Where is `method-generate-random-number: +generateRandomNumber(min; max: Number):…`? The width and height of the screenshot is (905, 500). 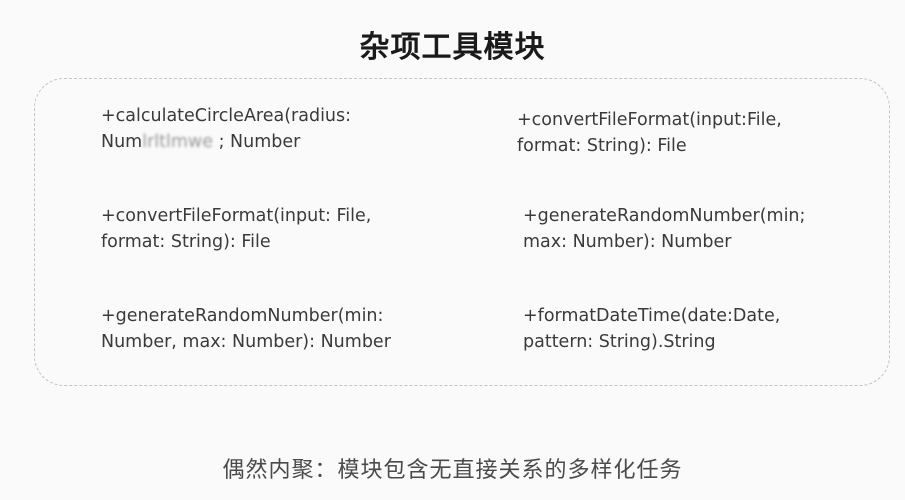
method-generate-random-number: +generateRandomNumber(min; max: Number):… is located at coordinates (664, 229).